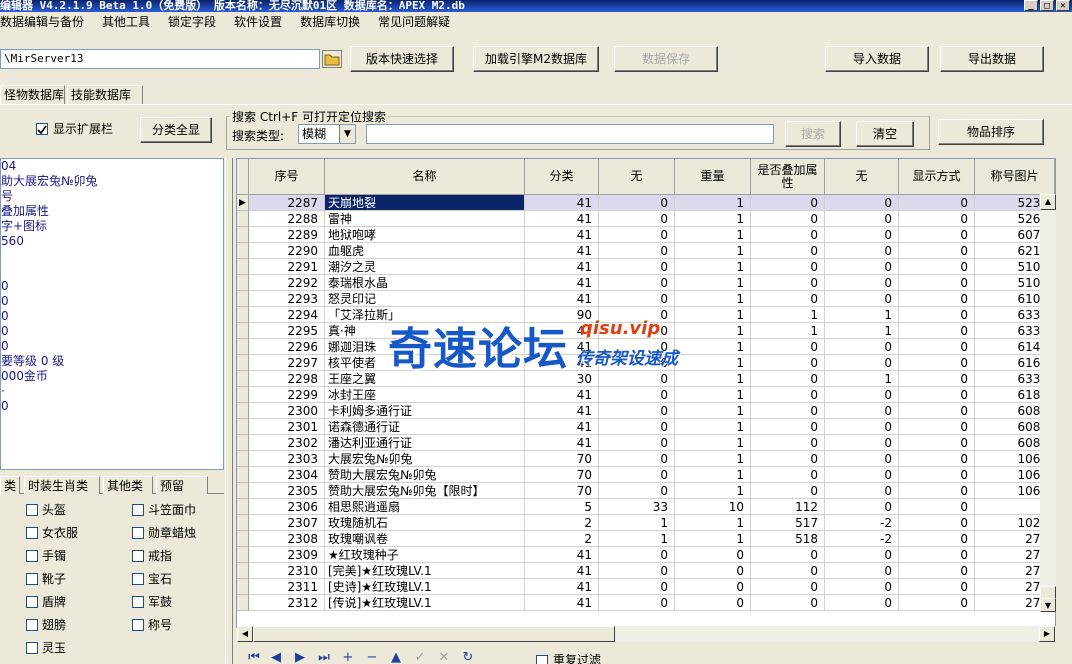  What do you see at coordinates (862, 379) in the screenshot?
I see `cell-col-none-2: 1` at bounding box center [862, 379].